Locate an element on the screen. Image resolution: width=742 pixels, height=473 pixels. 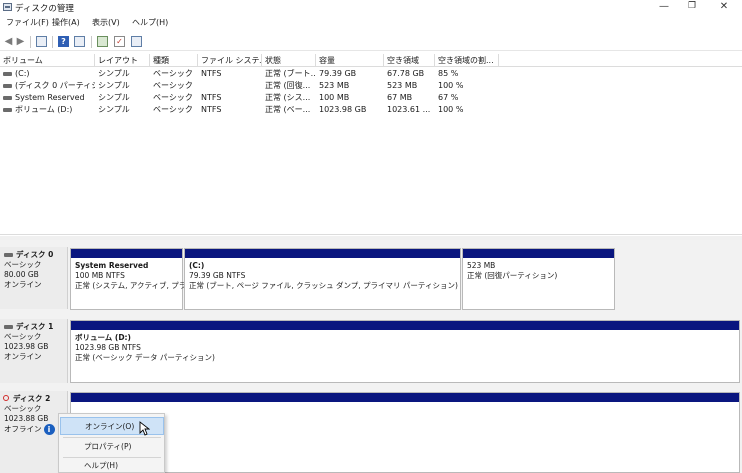
disk-0-status: オンライン is located at coordinates (23, 284).